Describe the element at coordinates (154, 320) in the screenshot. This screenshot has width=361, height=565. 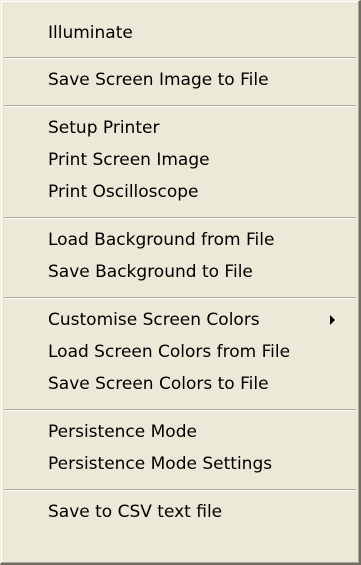
I see `menu-item-label: Customise Screen Colors` at that location.